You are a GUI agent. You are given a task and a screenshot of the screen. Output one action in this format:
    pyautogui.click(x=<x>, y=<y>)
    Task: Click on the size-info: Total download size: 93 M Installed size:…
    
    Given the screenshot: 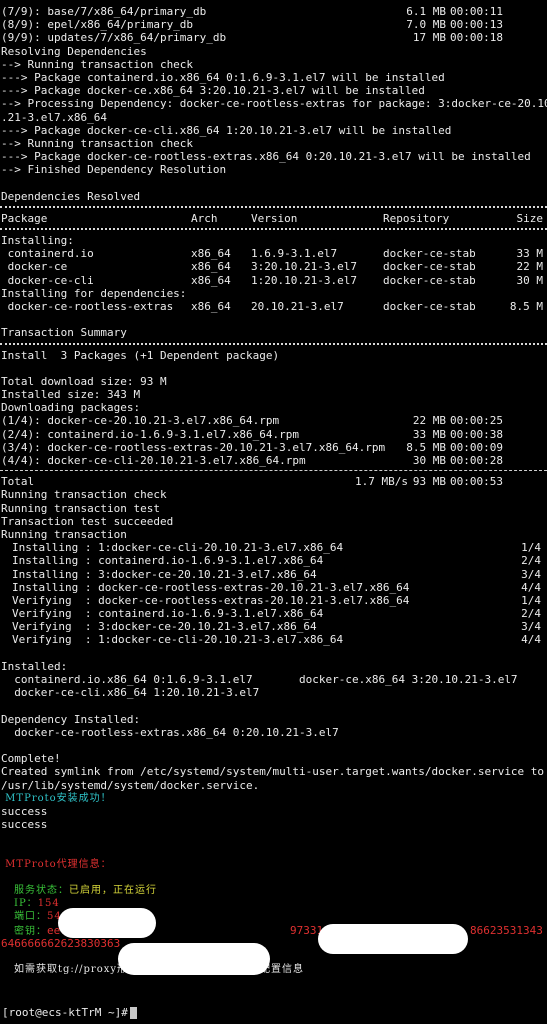 What is the action you would take?
    pyautogui.click(x=273, y=395)
    